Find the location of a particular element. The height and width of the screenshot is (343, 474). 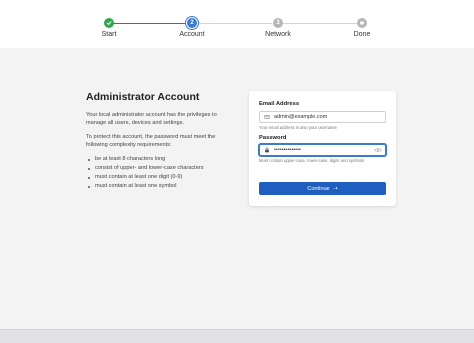

continue-button: Continue ➝ is located at coordinates (322, 188).